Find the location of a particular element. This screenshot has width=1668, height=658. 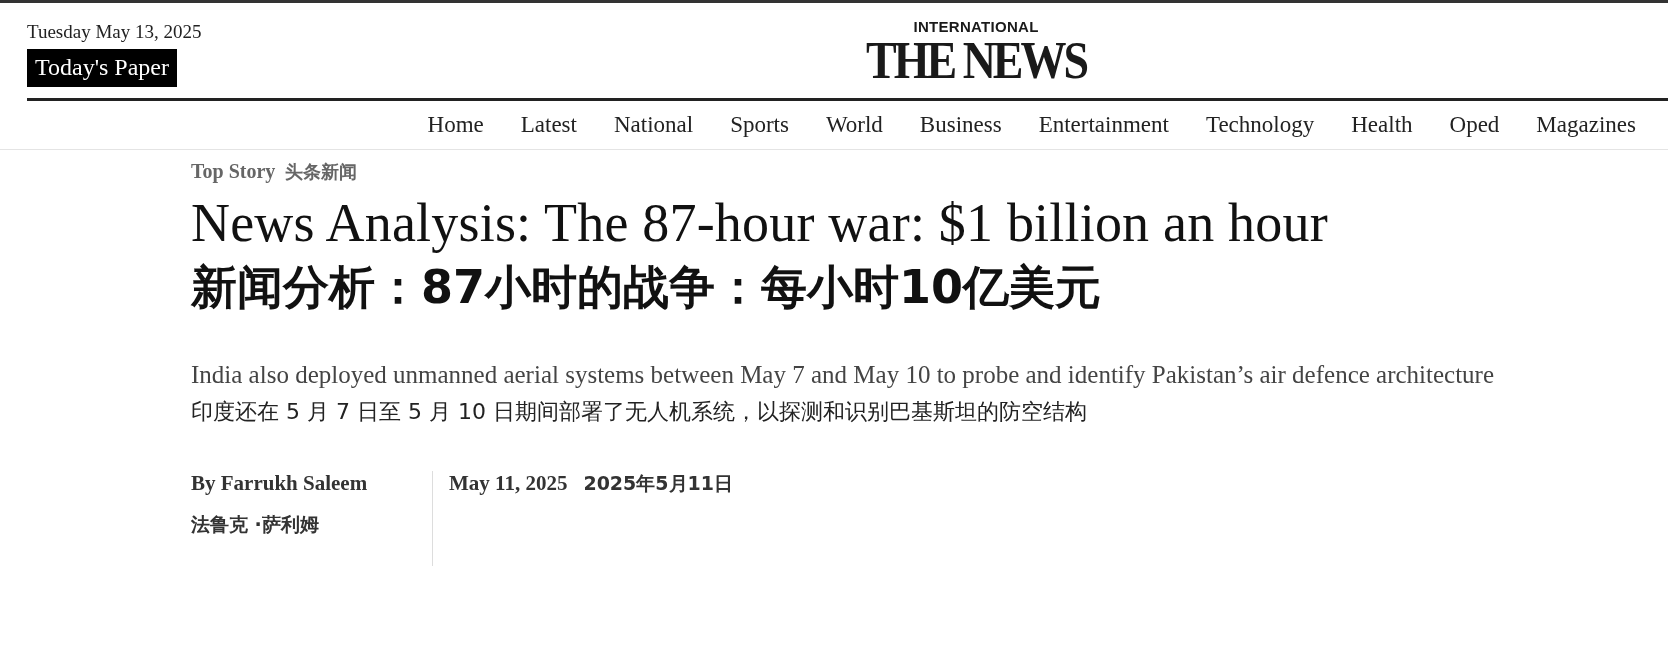

site-logo: INTERNATIONAL THE NEWS is located at coordinates (976, 51).